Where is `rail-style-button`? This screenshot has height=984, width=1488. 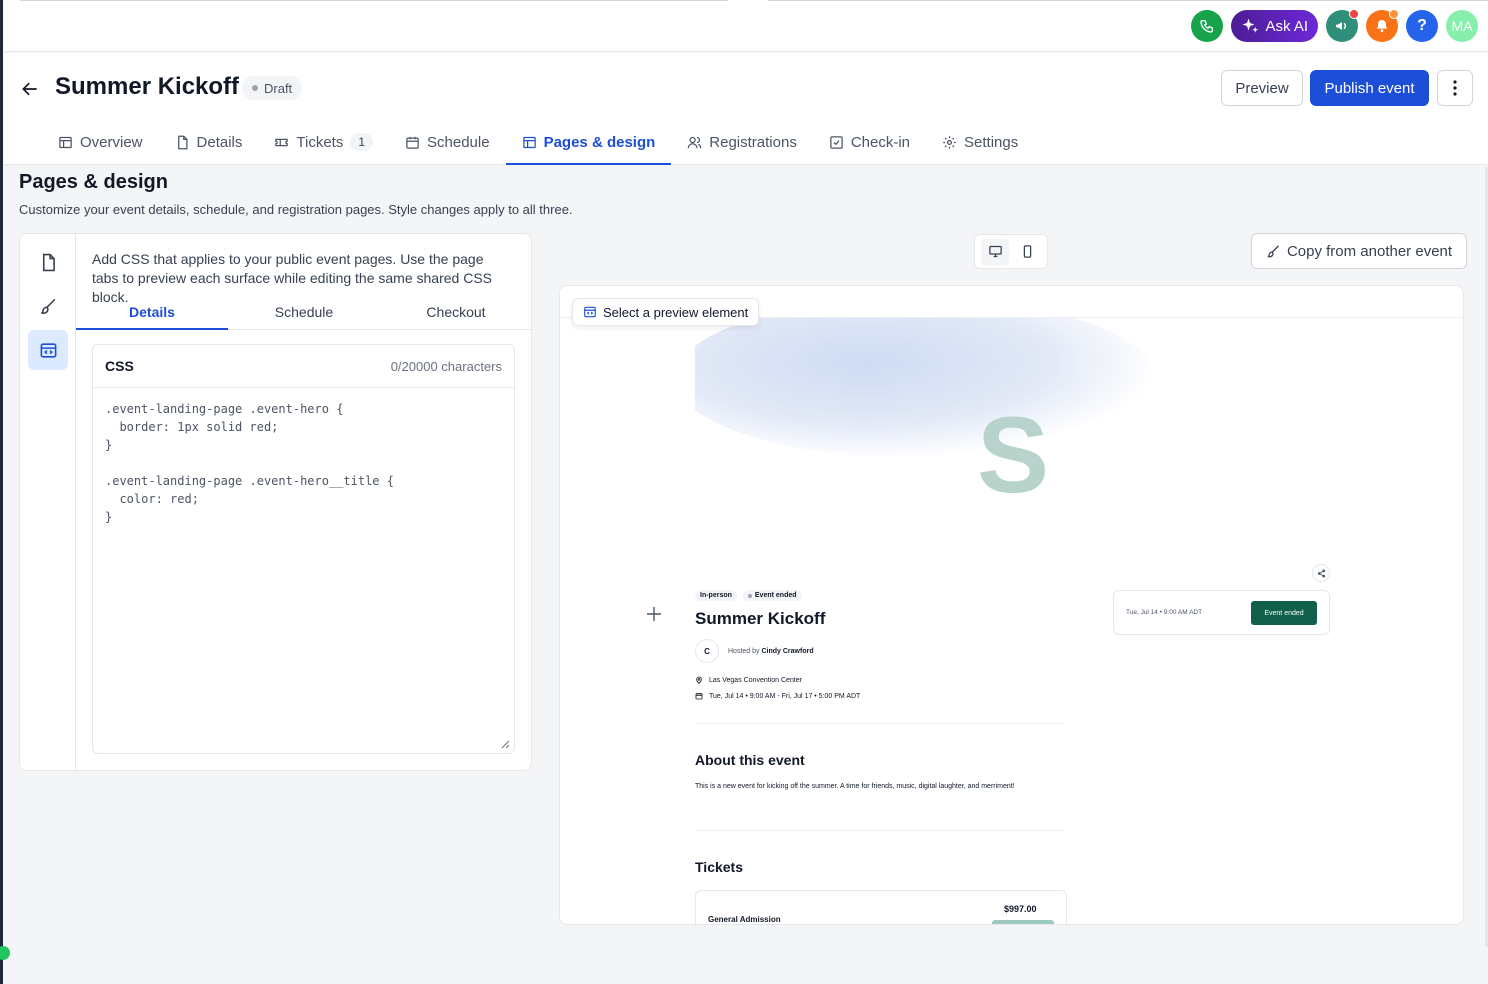
rail-style-button is located at coordinates (48, 306).